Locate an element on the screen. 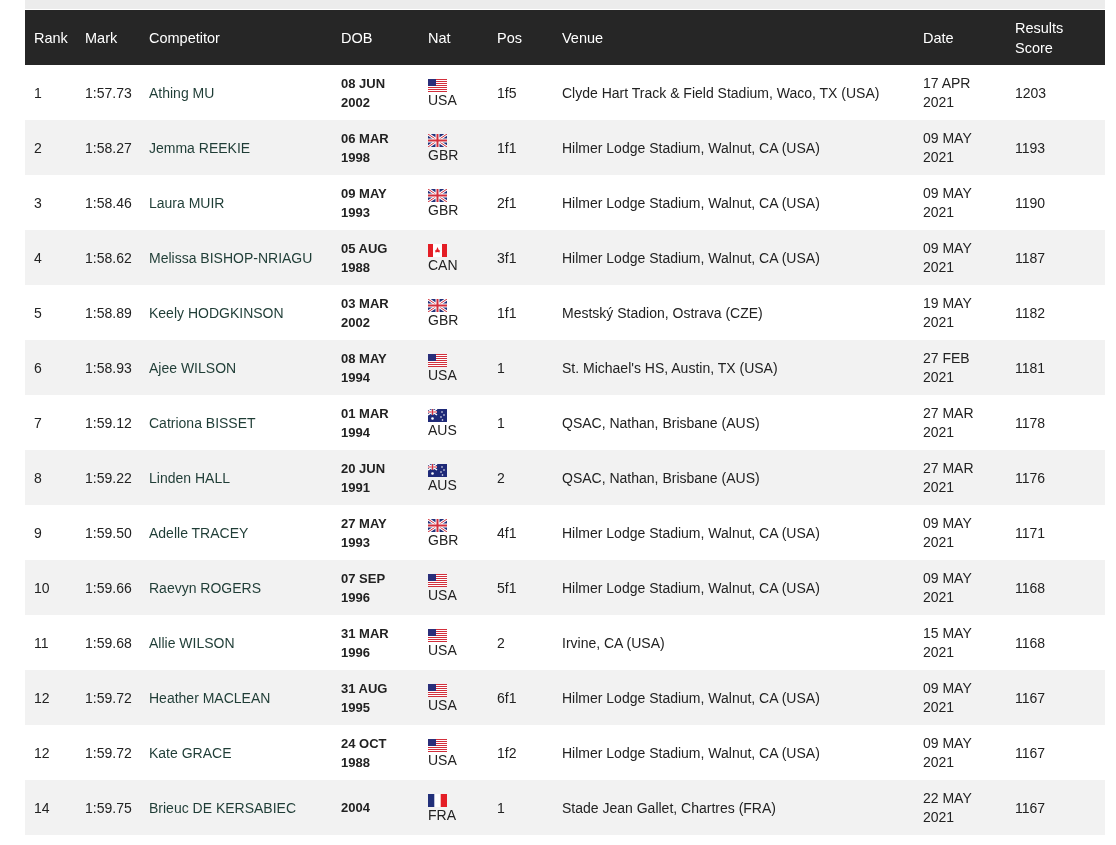 This screenshot has height=845, width=1116. competitor-link: Keely HODGKINSON is located at coordinates (236, 312).